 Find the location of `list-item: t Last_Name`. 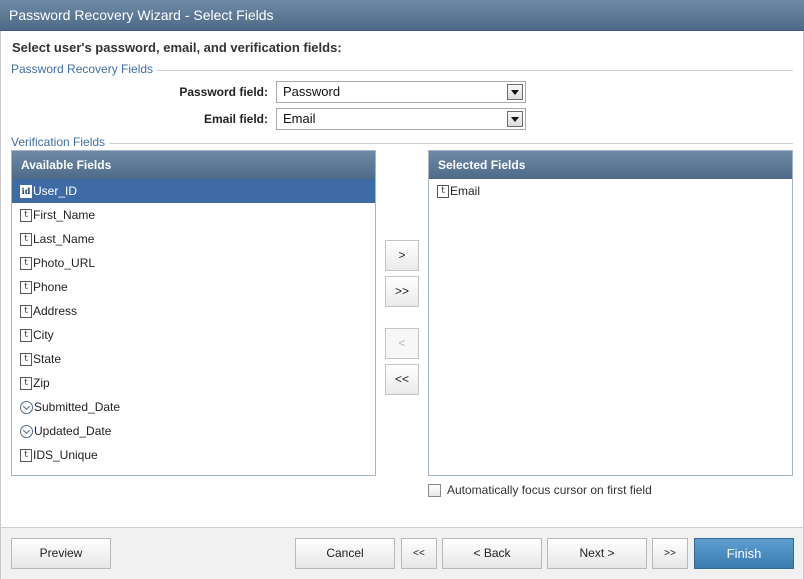

list-item: t Last_Name is located at coordinates (193, 239).